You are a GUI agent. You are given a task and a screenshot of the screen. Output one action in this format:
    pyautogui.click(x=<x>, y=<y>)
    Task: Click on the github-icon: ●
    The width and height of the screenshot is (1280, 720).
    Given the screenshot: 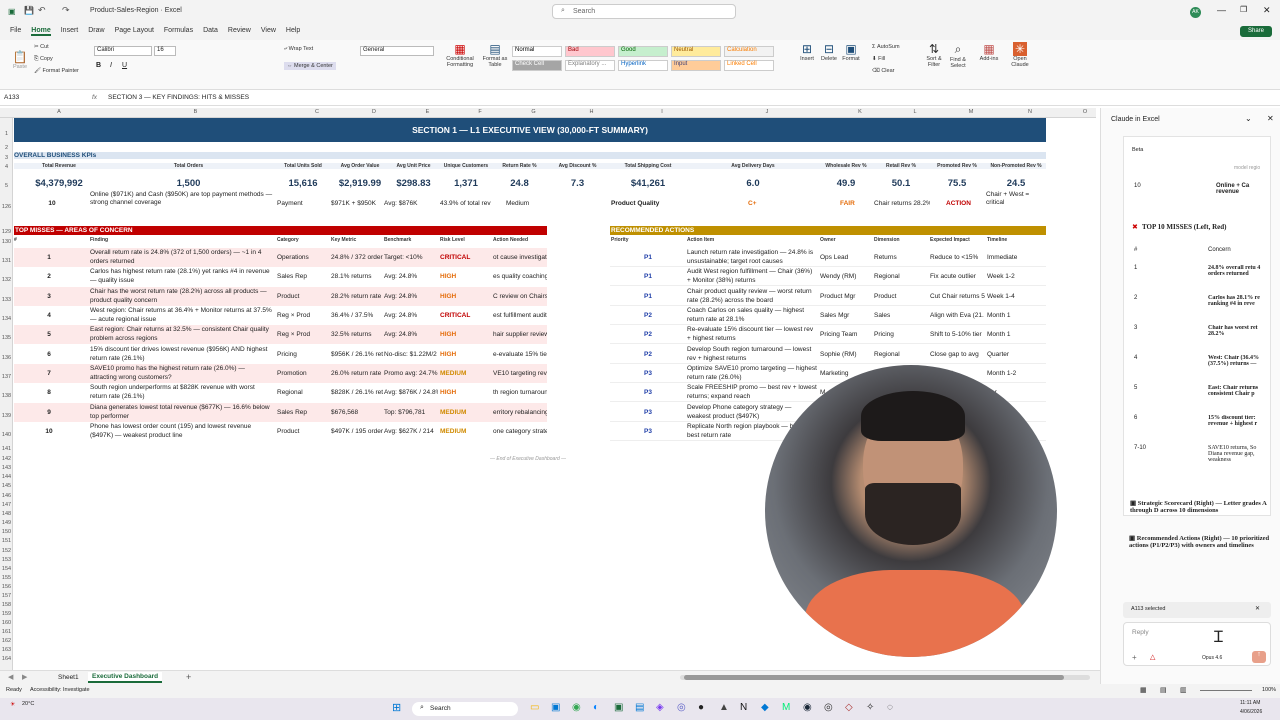 What is the action you would take?
    pyautogui.click(x=701, y=707)
    